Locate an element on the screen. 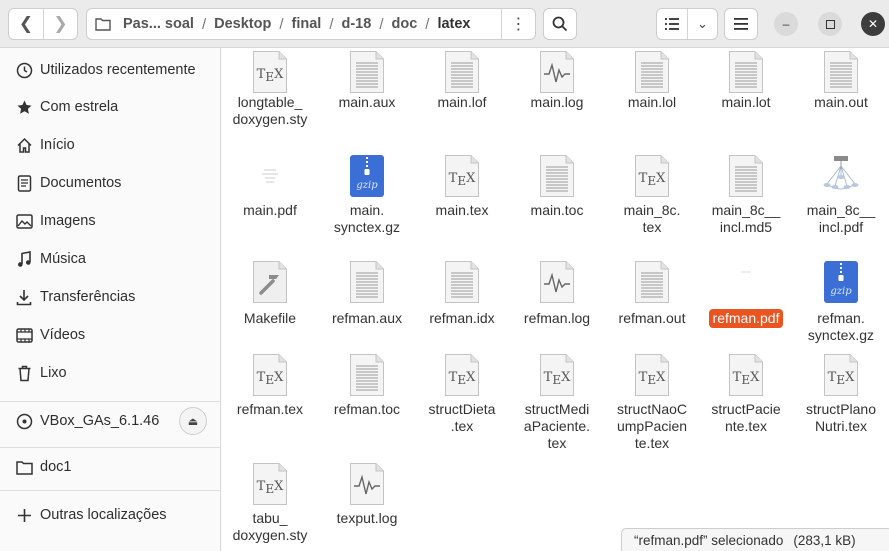 The width and height of the screenshot is (889, 551). minimize-button: – is located at coordinates (786, 24).